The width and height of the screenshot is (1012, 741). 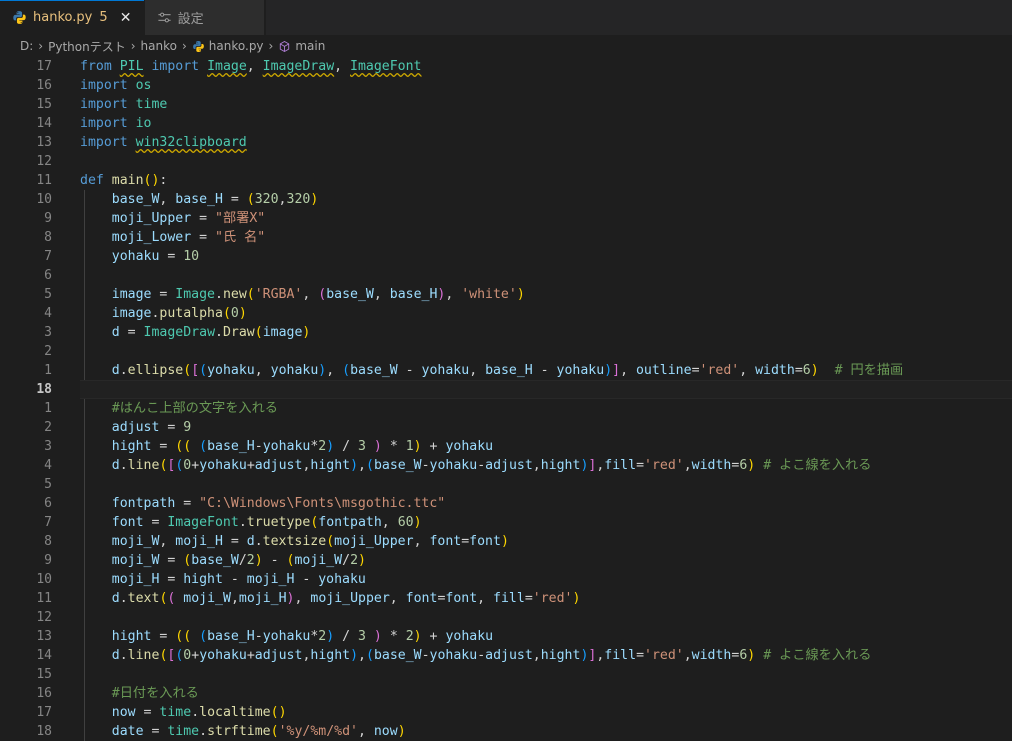 I want to click on code-token: ImageDraw, so click(x=298, y=66).